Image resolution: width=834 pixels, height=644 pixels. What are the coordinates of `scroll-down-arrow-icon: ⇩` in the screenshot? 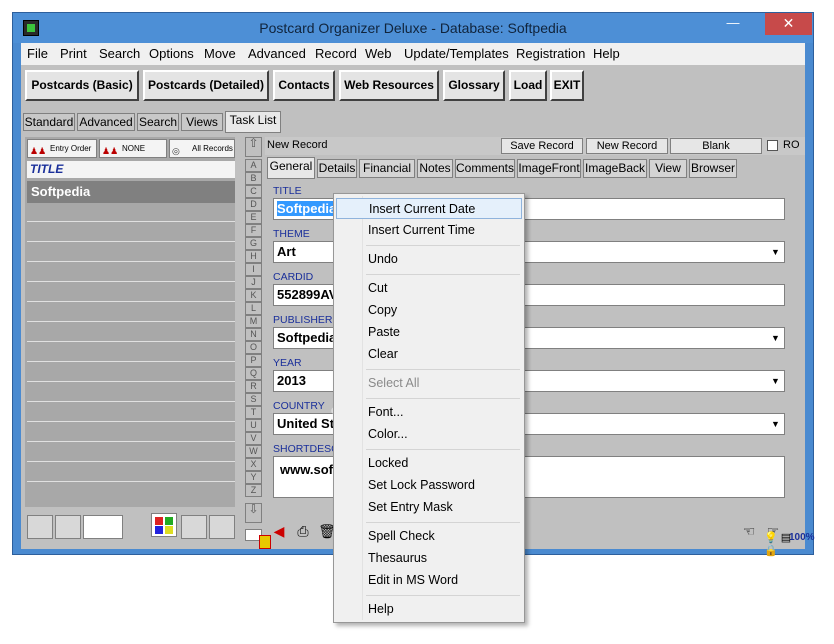 It's located at (253, 513).